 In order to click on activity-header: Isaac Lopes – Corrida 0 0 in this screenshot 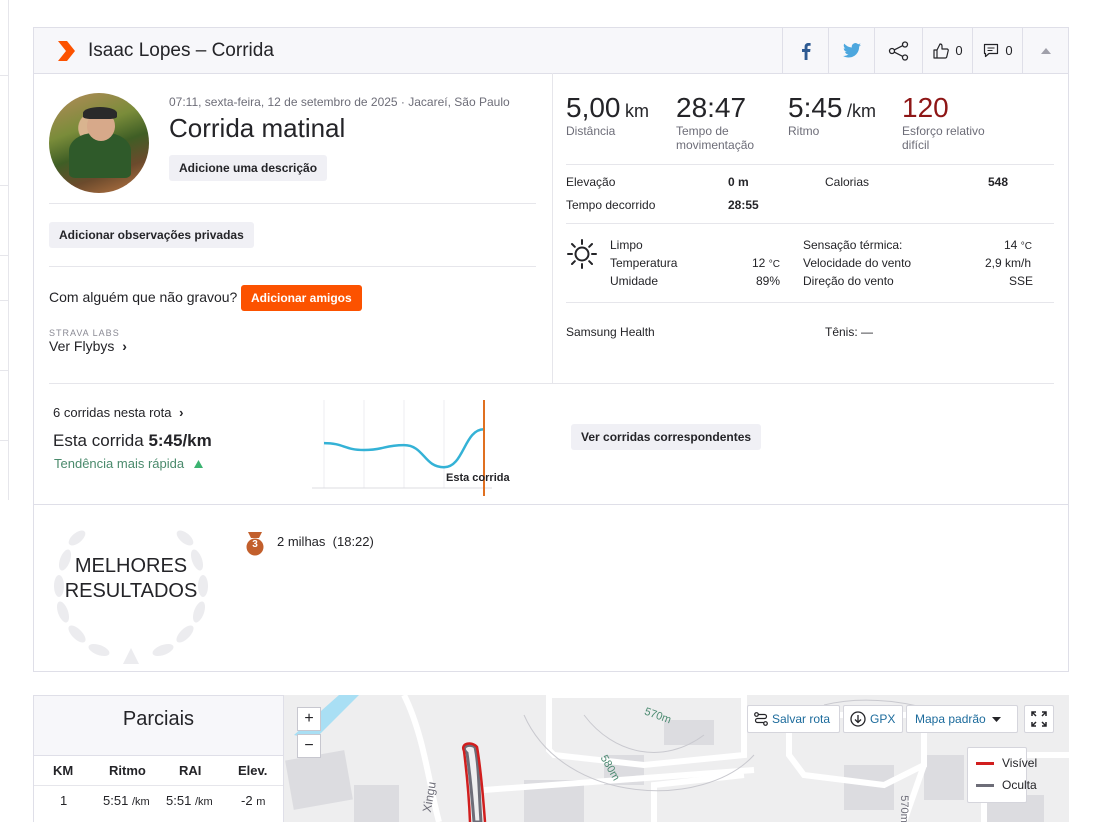, I will do `click(551, 51)`.